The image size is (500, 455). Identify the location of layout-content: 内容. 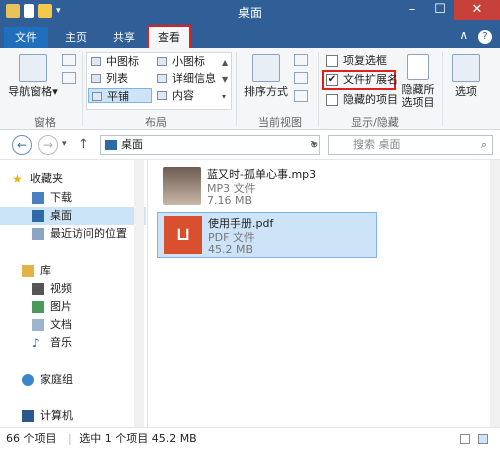
(186, 95).